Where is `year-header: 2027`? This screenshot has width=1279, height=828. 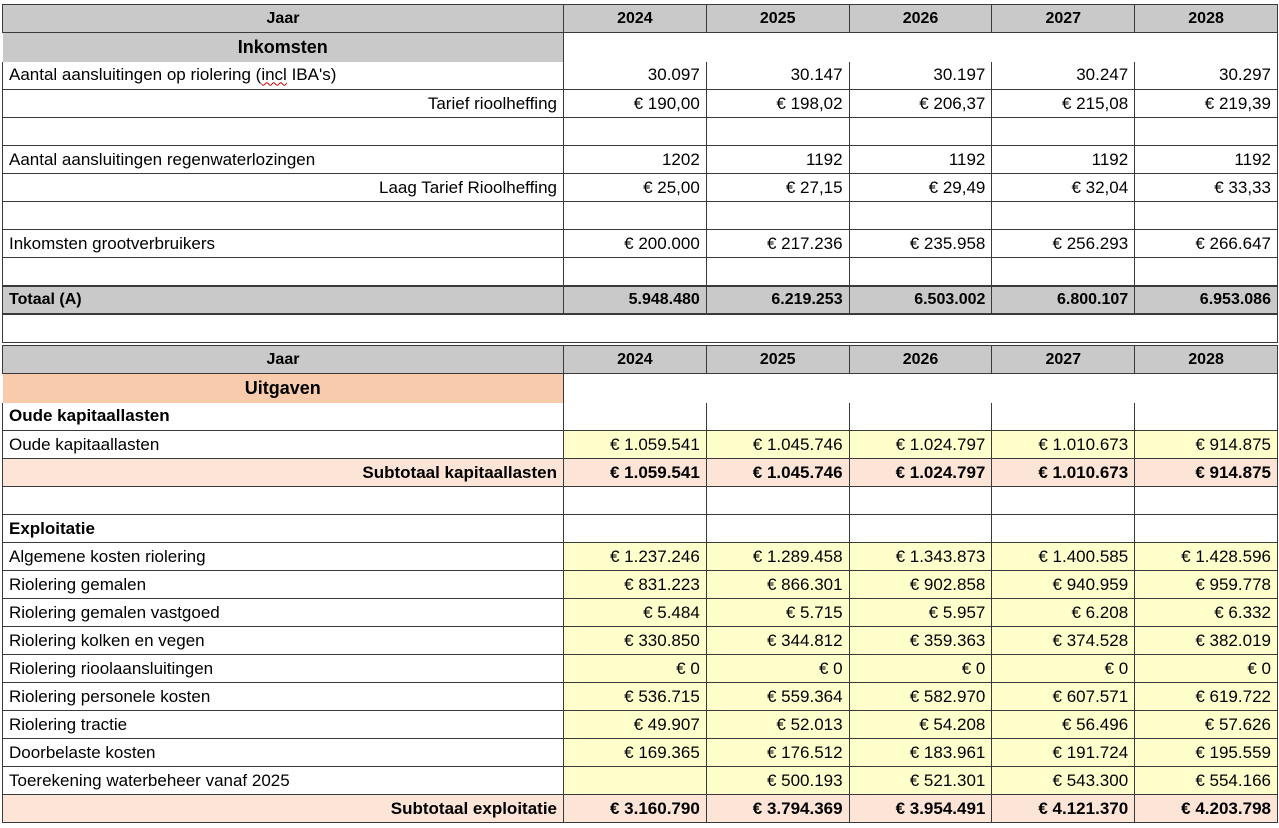
year-header: 2027 is located at coordinates (1063, 18).